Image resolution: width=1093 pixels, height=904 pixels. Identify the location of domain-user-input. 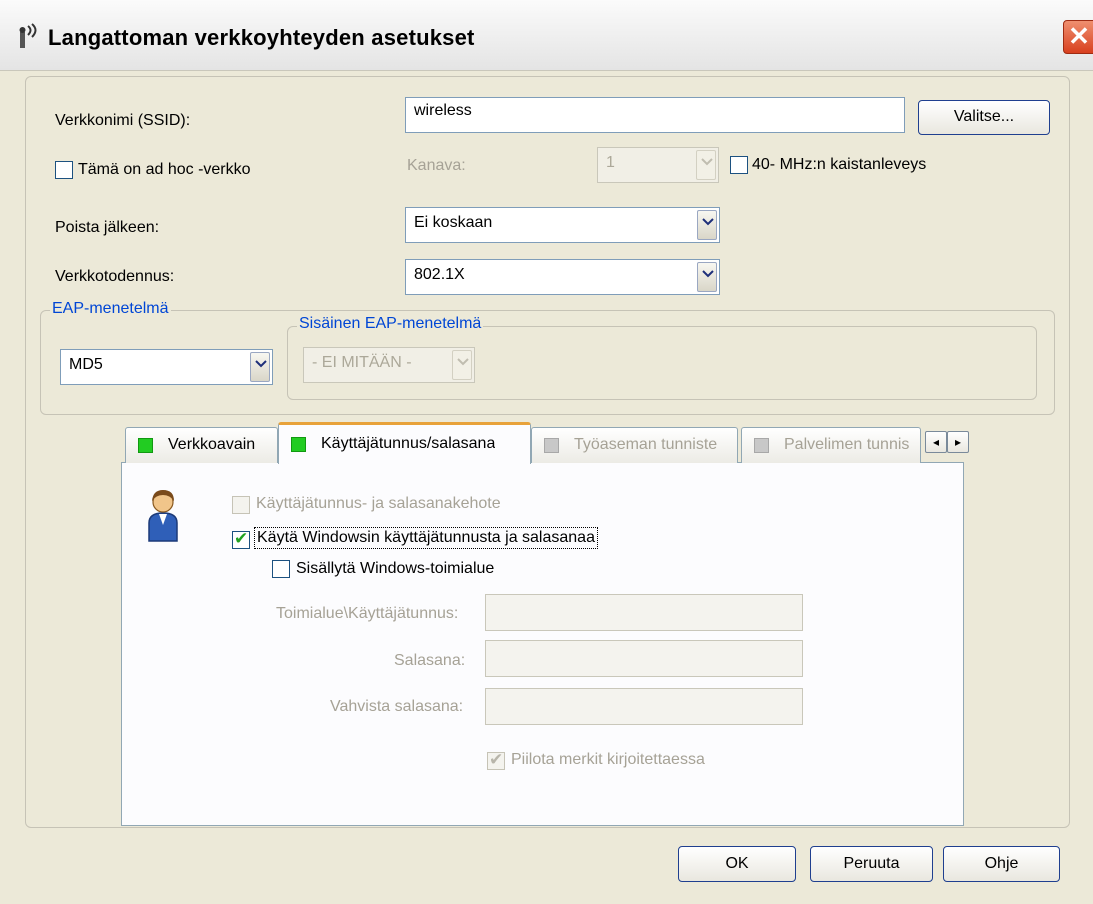
(644, 612).